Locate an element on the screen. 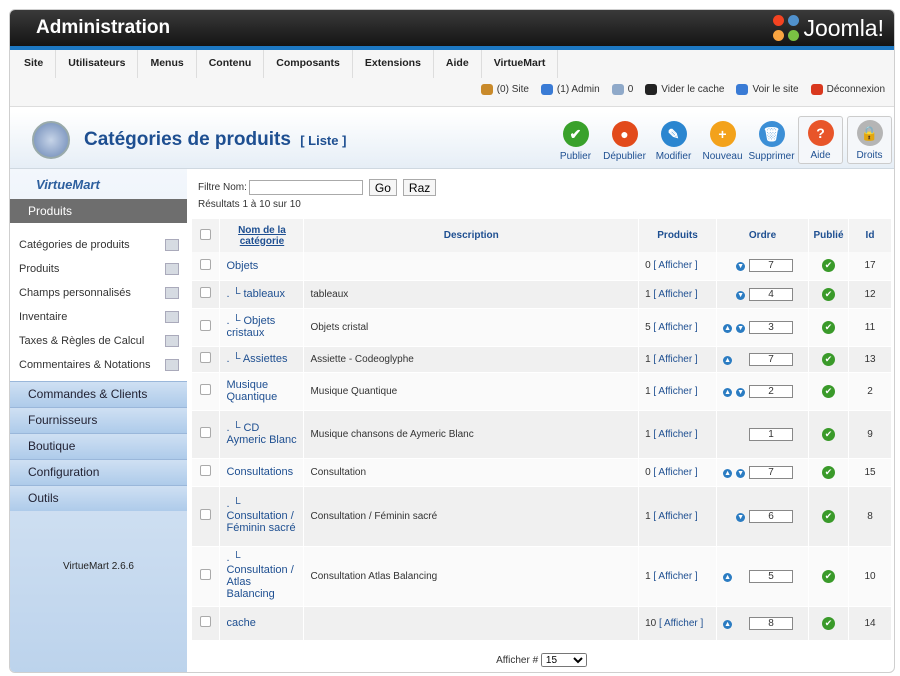 This screenshot has height=676, width=900. sidebar-item: Catégories de produits is located at coordinates (98, 245).